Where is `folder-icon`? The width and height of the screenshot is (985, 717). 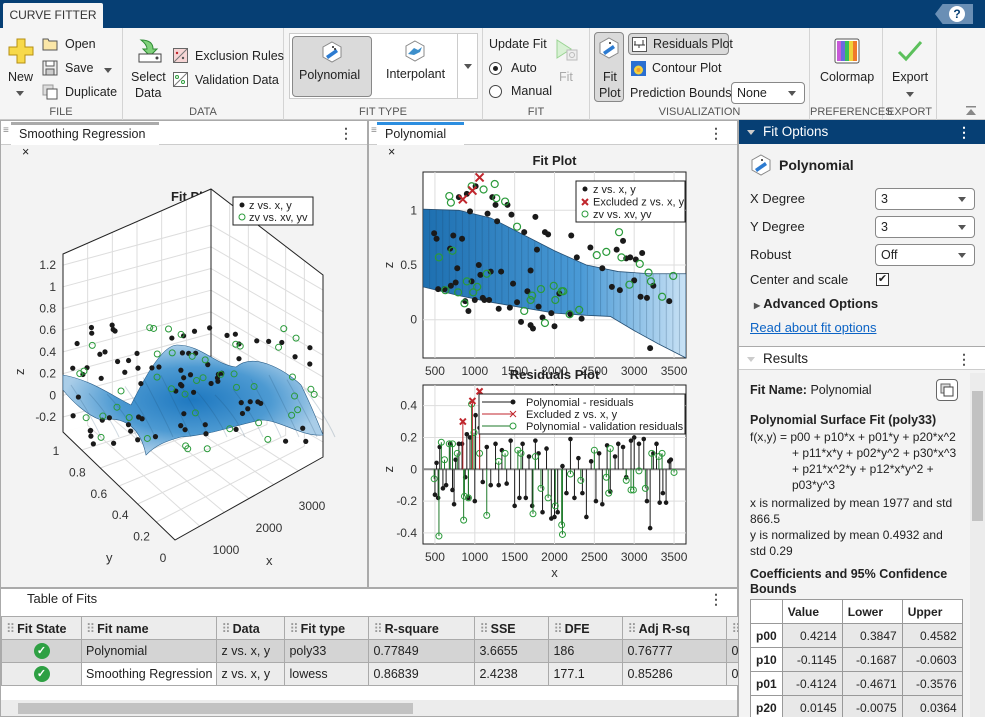
folder-icon is located at coordinates (50, 44).